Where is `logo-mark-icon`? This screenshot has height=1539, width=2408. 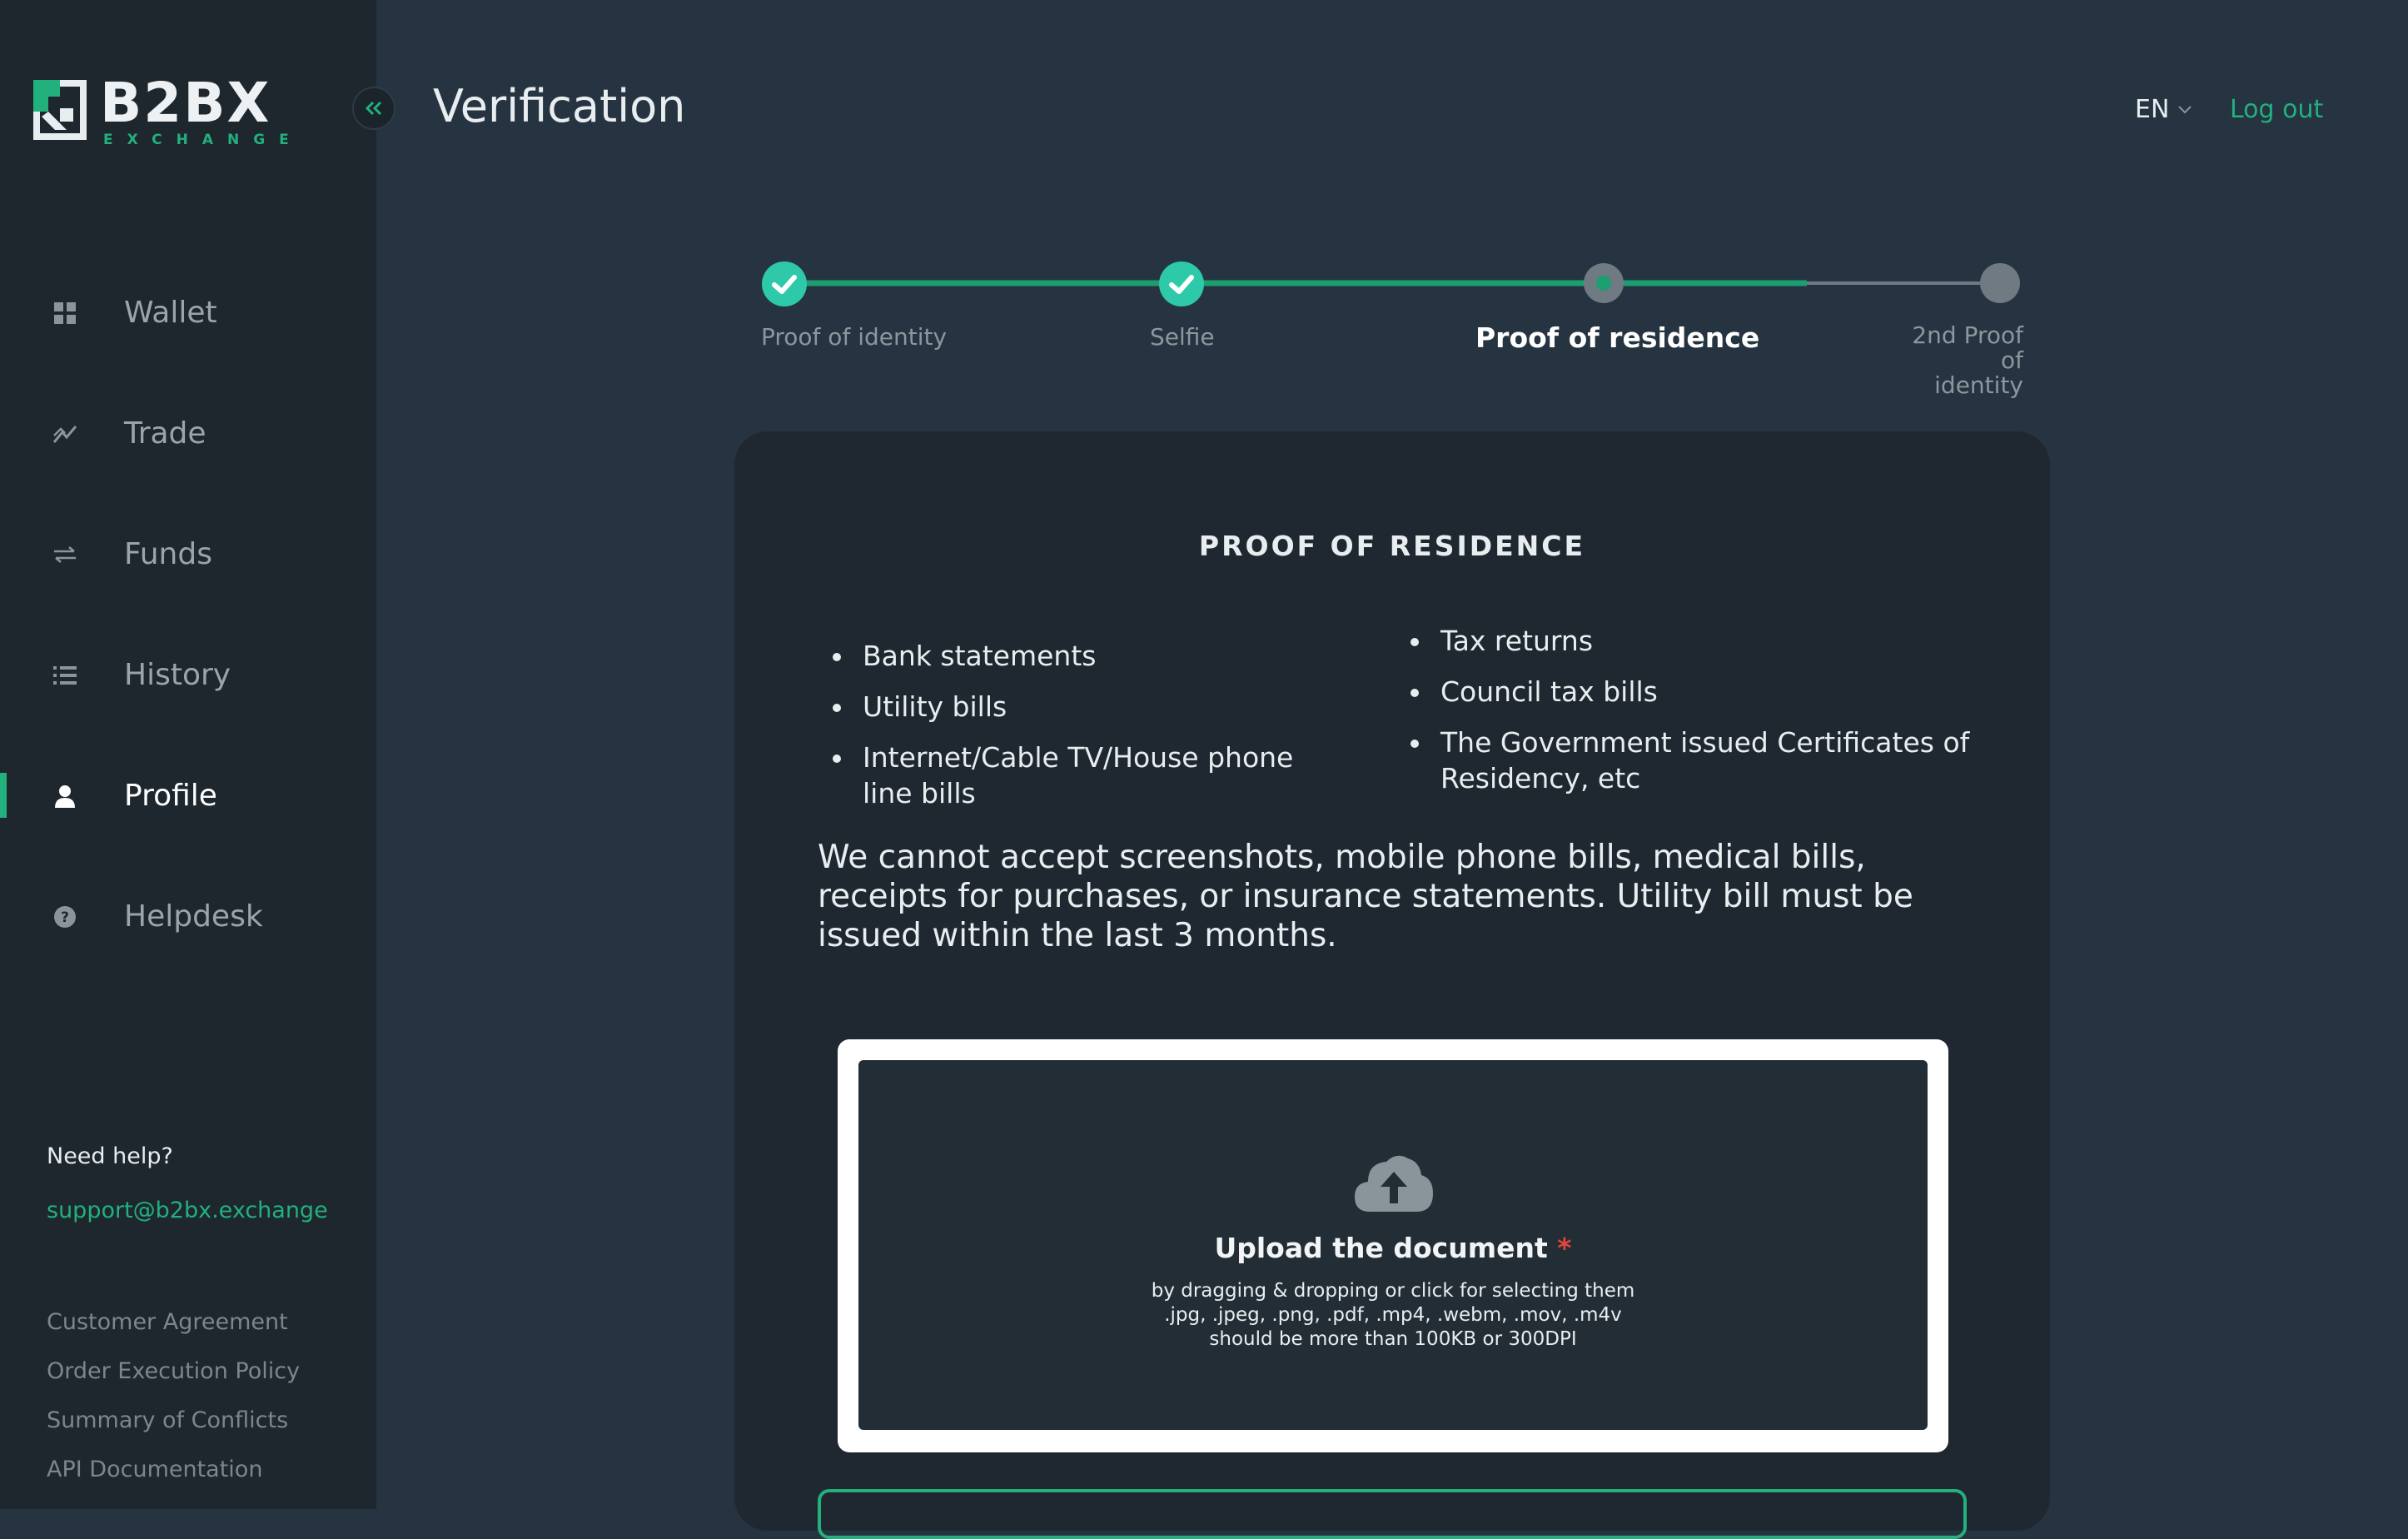
logo-mark-icon is located at coordinates (60, 110).